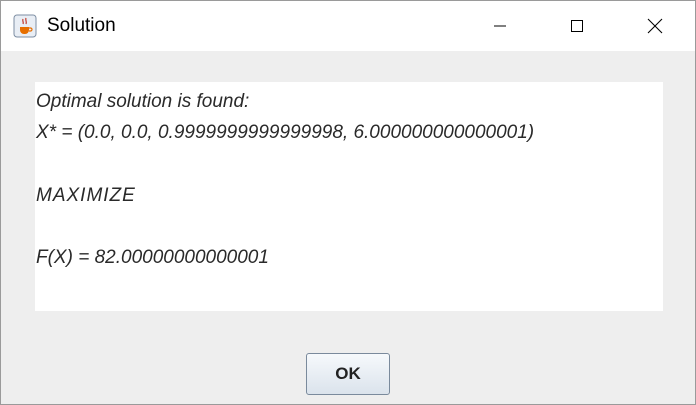  Describe the element at coordinates (25, 26) in the screenshot. I see `java-cup-icon` at that location.